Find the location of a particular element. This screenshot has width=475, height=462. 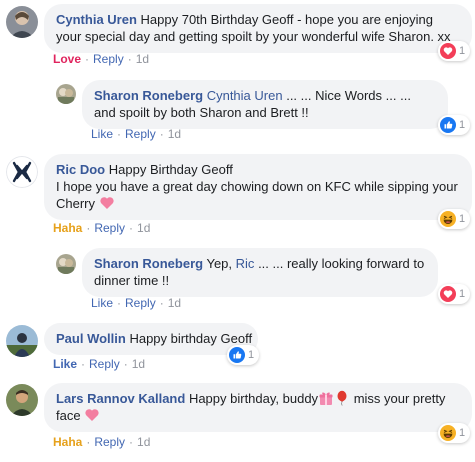

avatar-ric-doo is located at coordinates (22, 172).